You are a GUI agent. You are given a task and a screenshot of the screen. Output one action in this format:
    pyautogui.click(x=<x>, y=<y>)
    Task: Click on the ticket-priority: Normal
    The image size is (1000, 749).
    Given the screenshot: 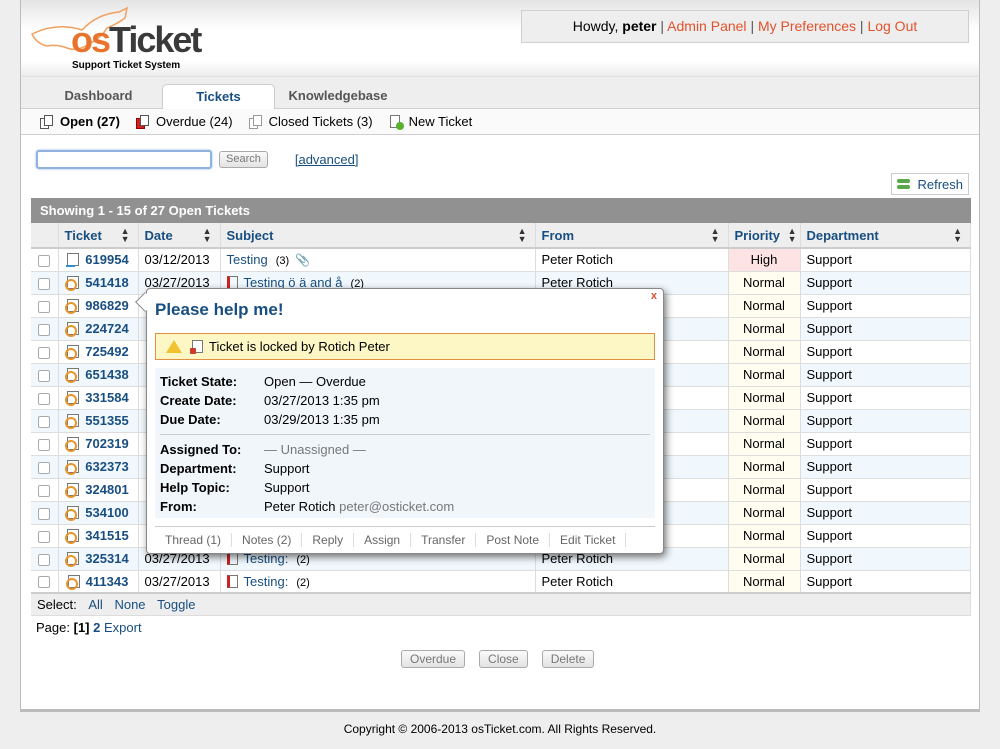 What is the action you would take?
    pyautogui.click(x=764, y=536)
    